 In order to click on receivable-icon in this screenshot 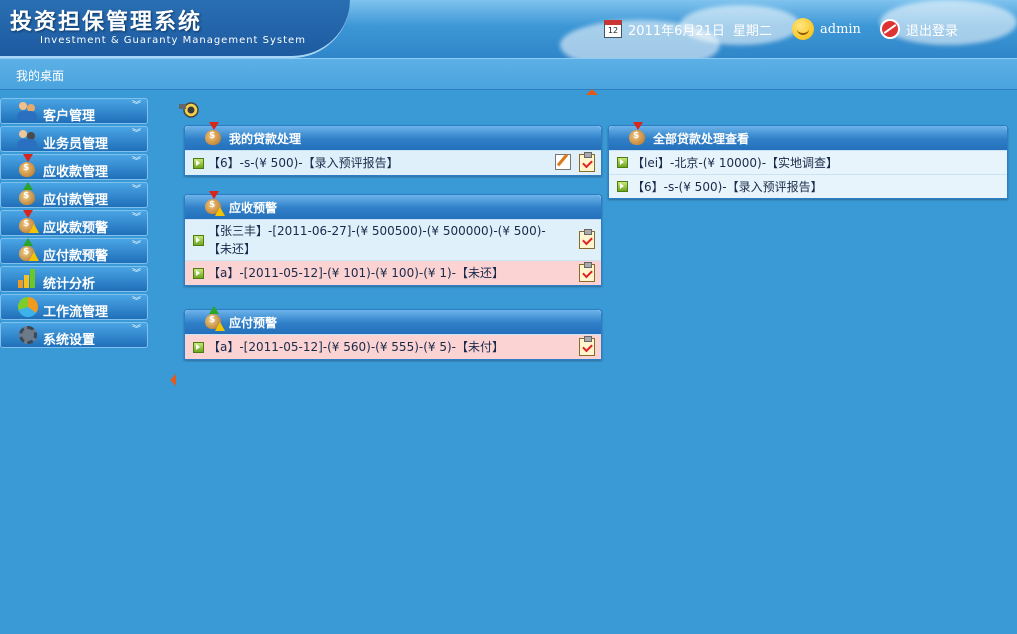, I will do `click(28, 166)`.